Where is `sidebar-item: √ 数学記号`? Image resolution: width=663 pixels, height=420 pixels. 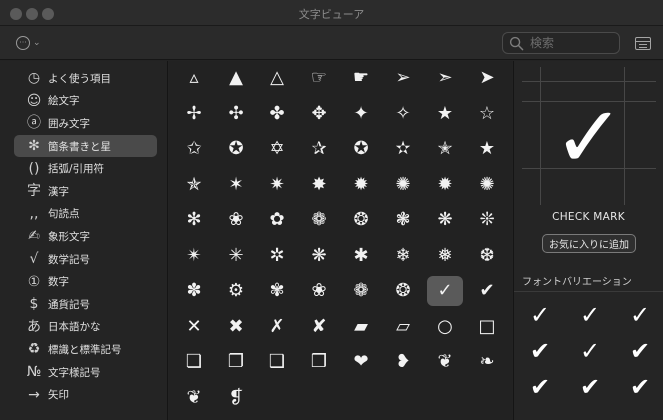
sidebar-item: √ 数学記号 is located at coordinates (85, 259).